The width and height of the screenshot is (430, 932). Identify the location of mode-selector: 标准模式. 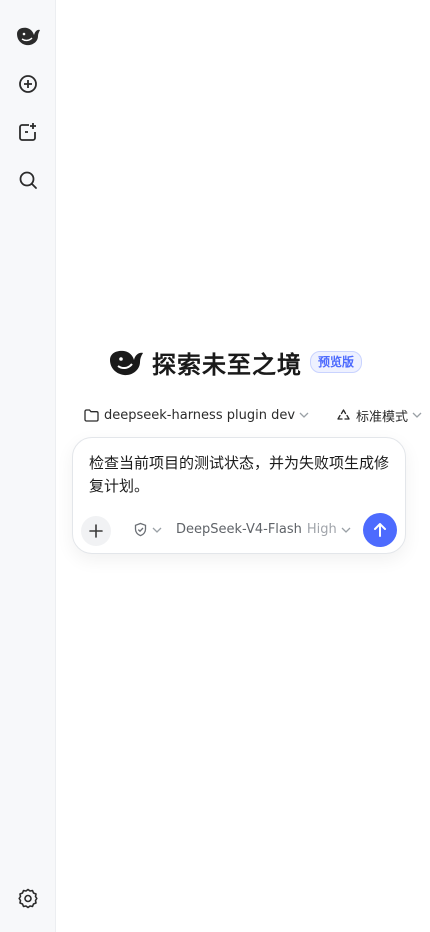
(381, 415).